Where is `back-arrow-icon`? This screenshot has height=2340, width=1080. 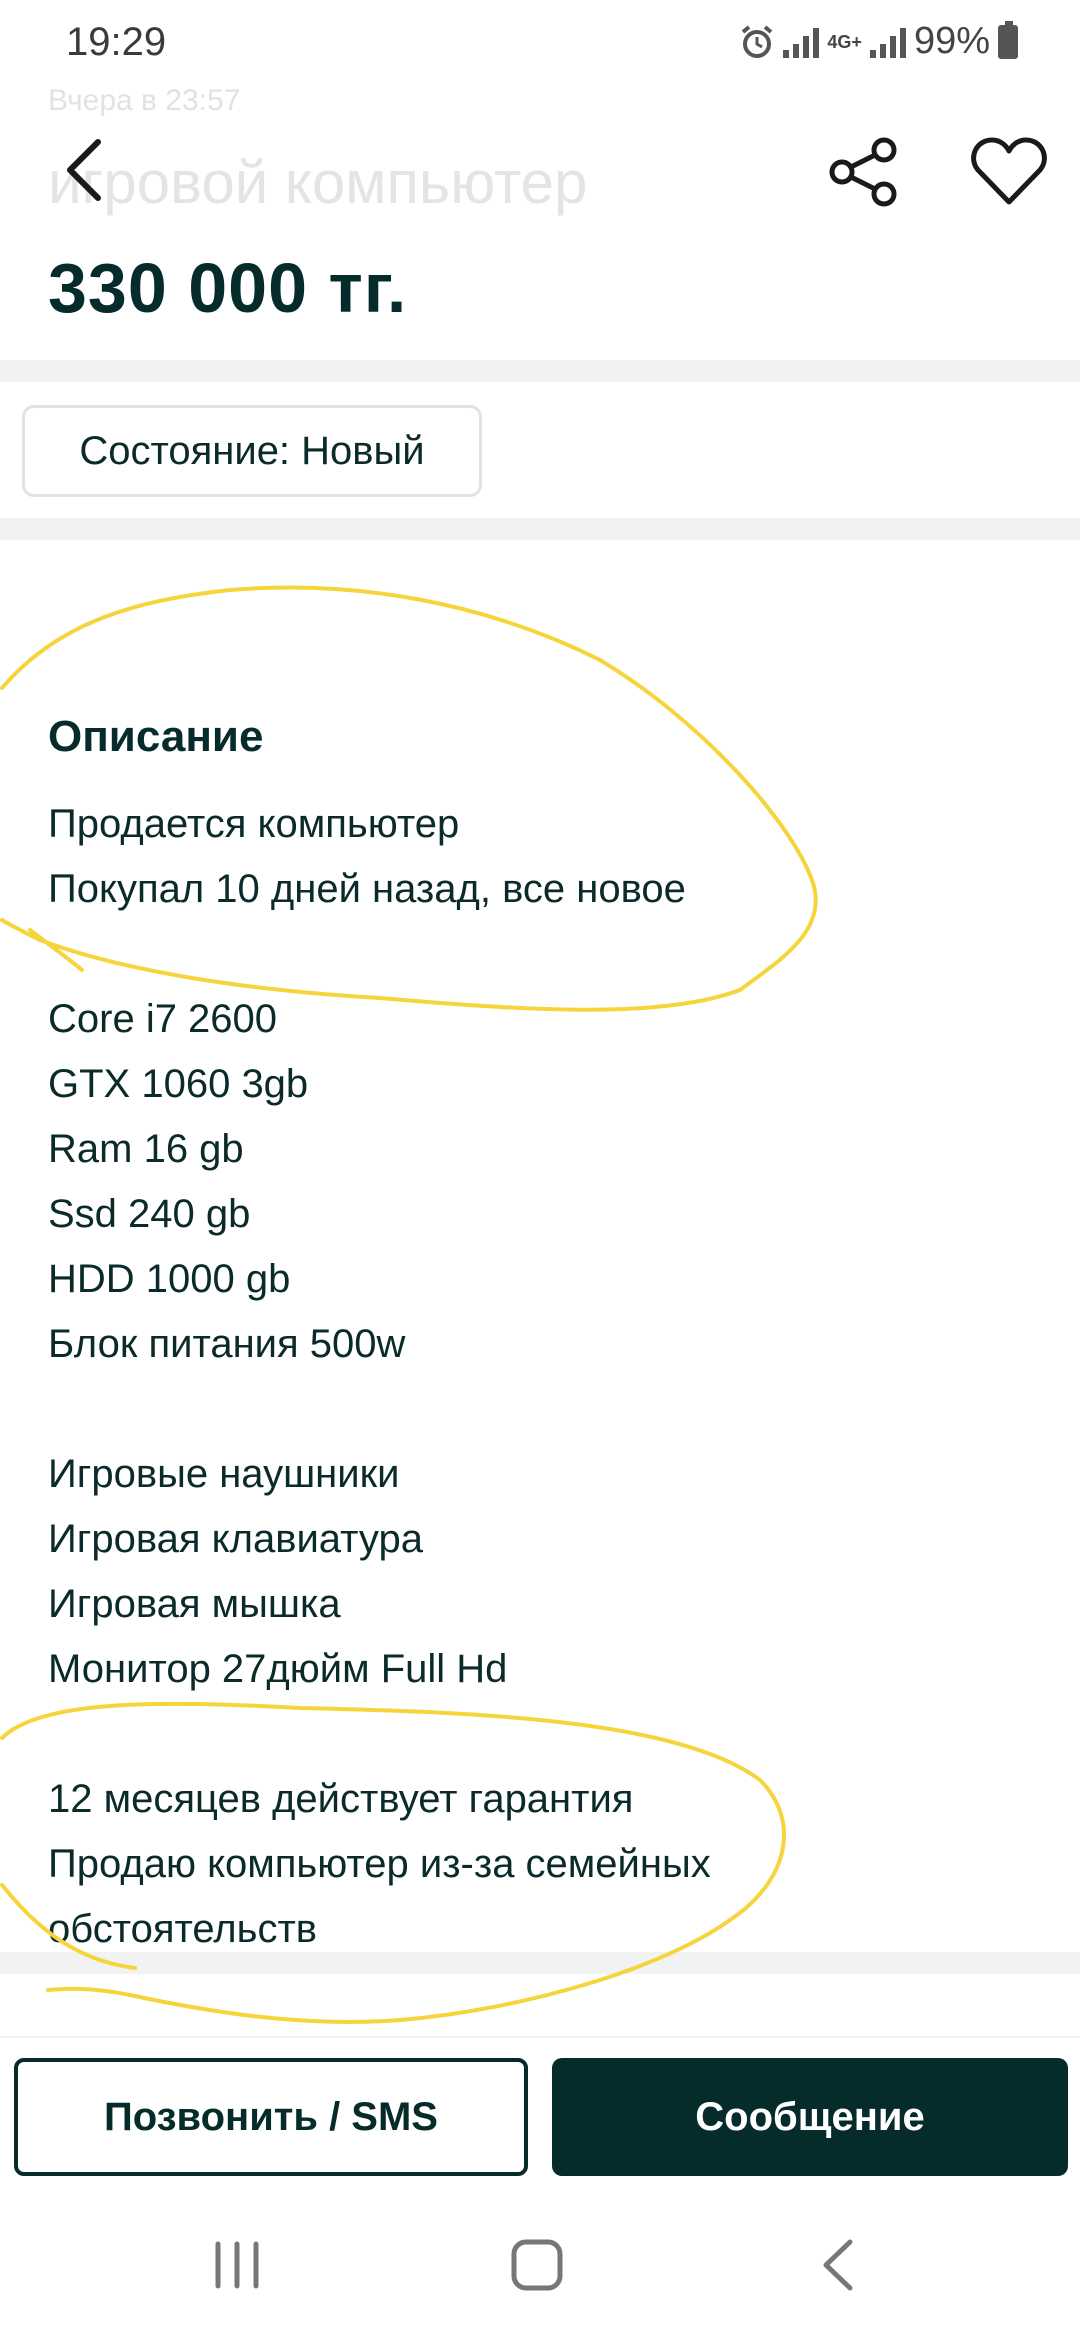
back-arrow-icon is located at coordinates (86, 170).